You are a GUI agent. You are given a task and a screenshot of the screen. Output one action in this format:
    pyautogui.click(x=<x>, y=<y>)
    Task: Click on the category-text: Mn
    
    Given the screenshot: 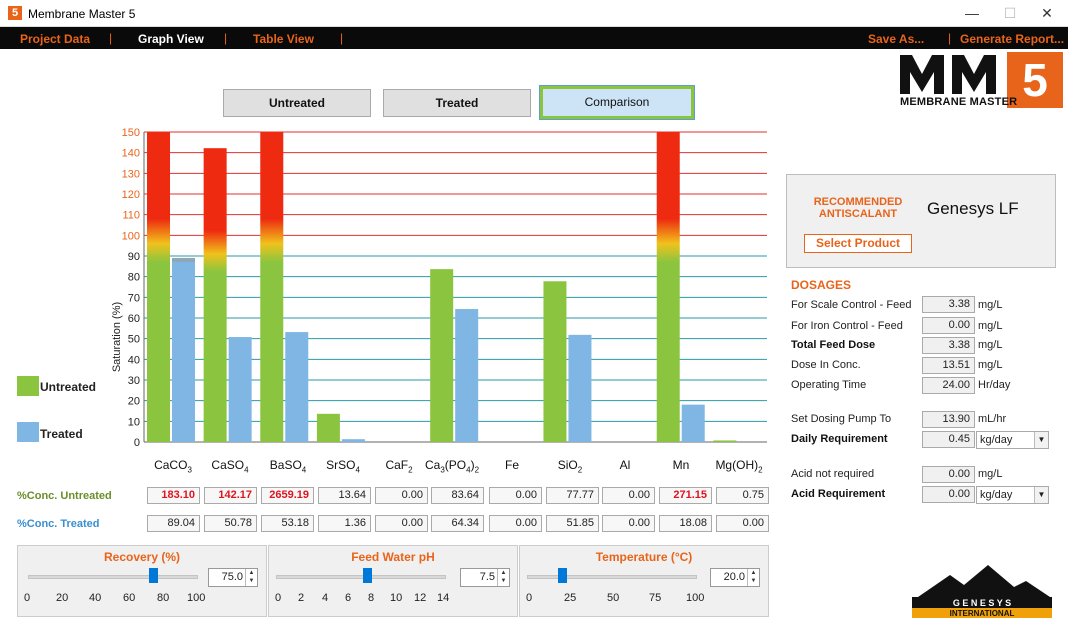 What is the action you would take?
    pyautogui.click(x=681, y=465)
    